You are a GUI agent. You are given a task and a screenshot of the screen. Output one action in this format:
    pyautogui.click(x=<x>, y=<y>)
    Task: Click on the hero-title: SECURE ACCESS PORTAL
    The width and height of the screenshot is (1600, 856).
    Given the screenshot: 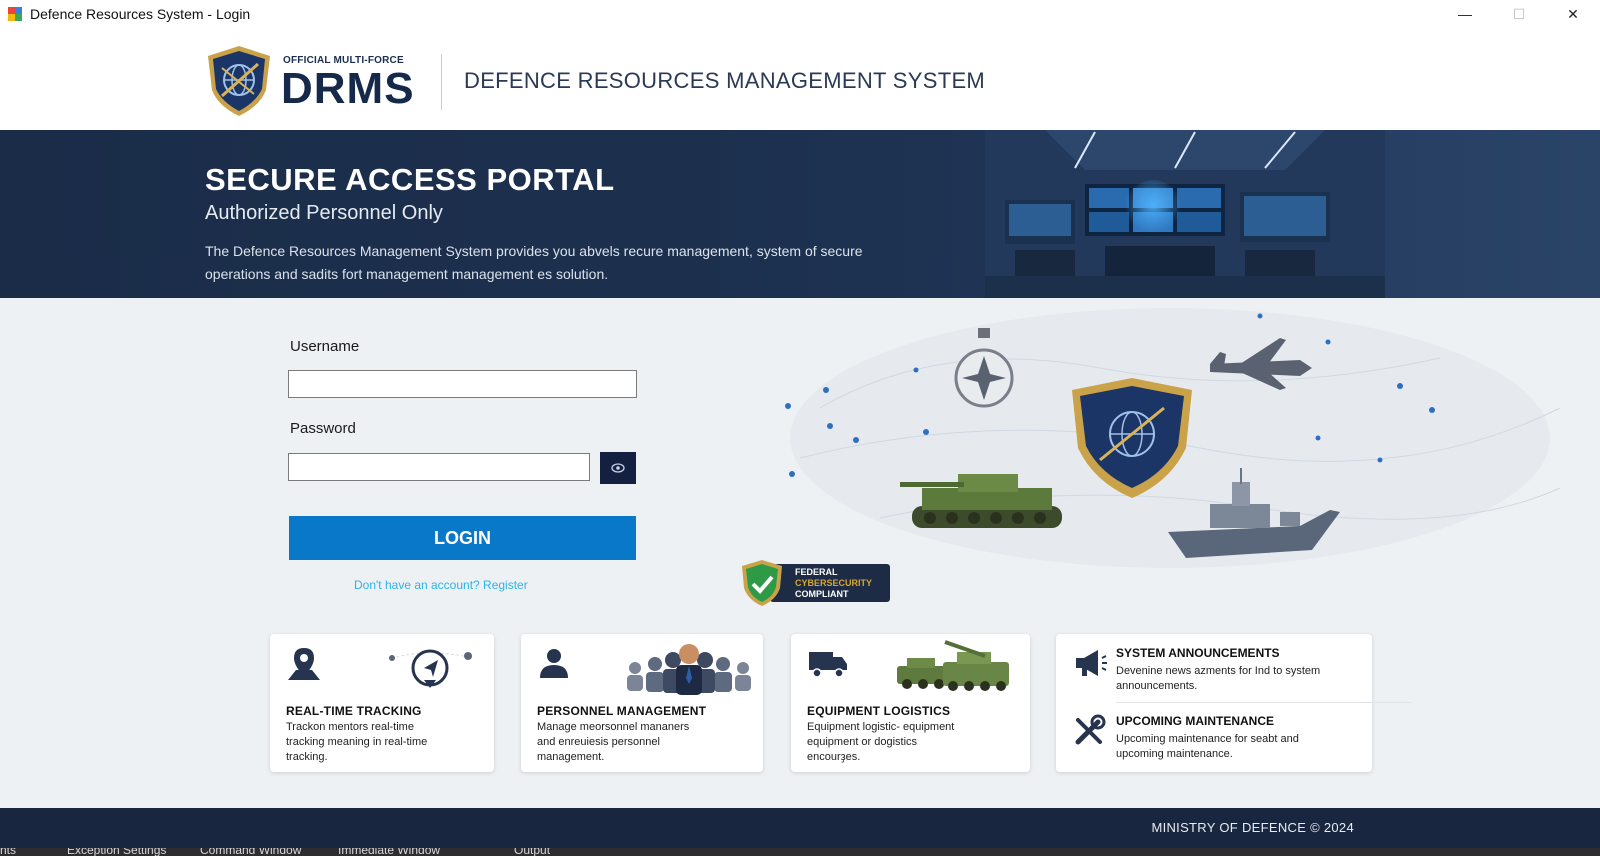 What is the action you would take?
    pyautogui.click(x=410, y=179)
    